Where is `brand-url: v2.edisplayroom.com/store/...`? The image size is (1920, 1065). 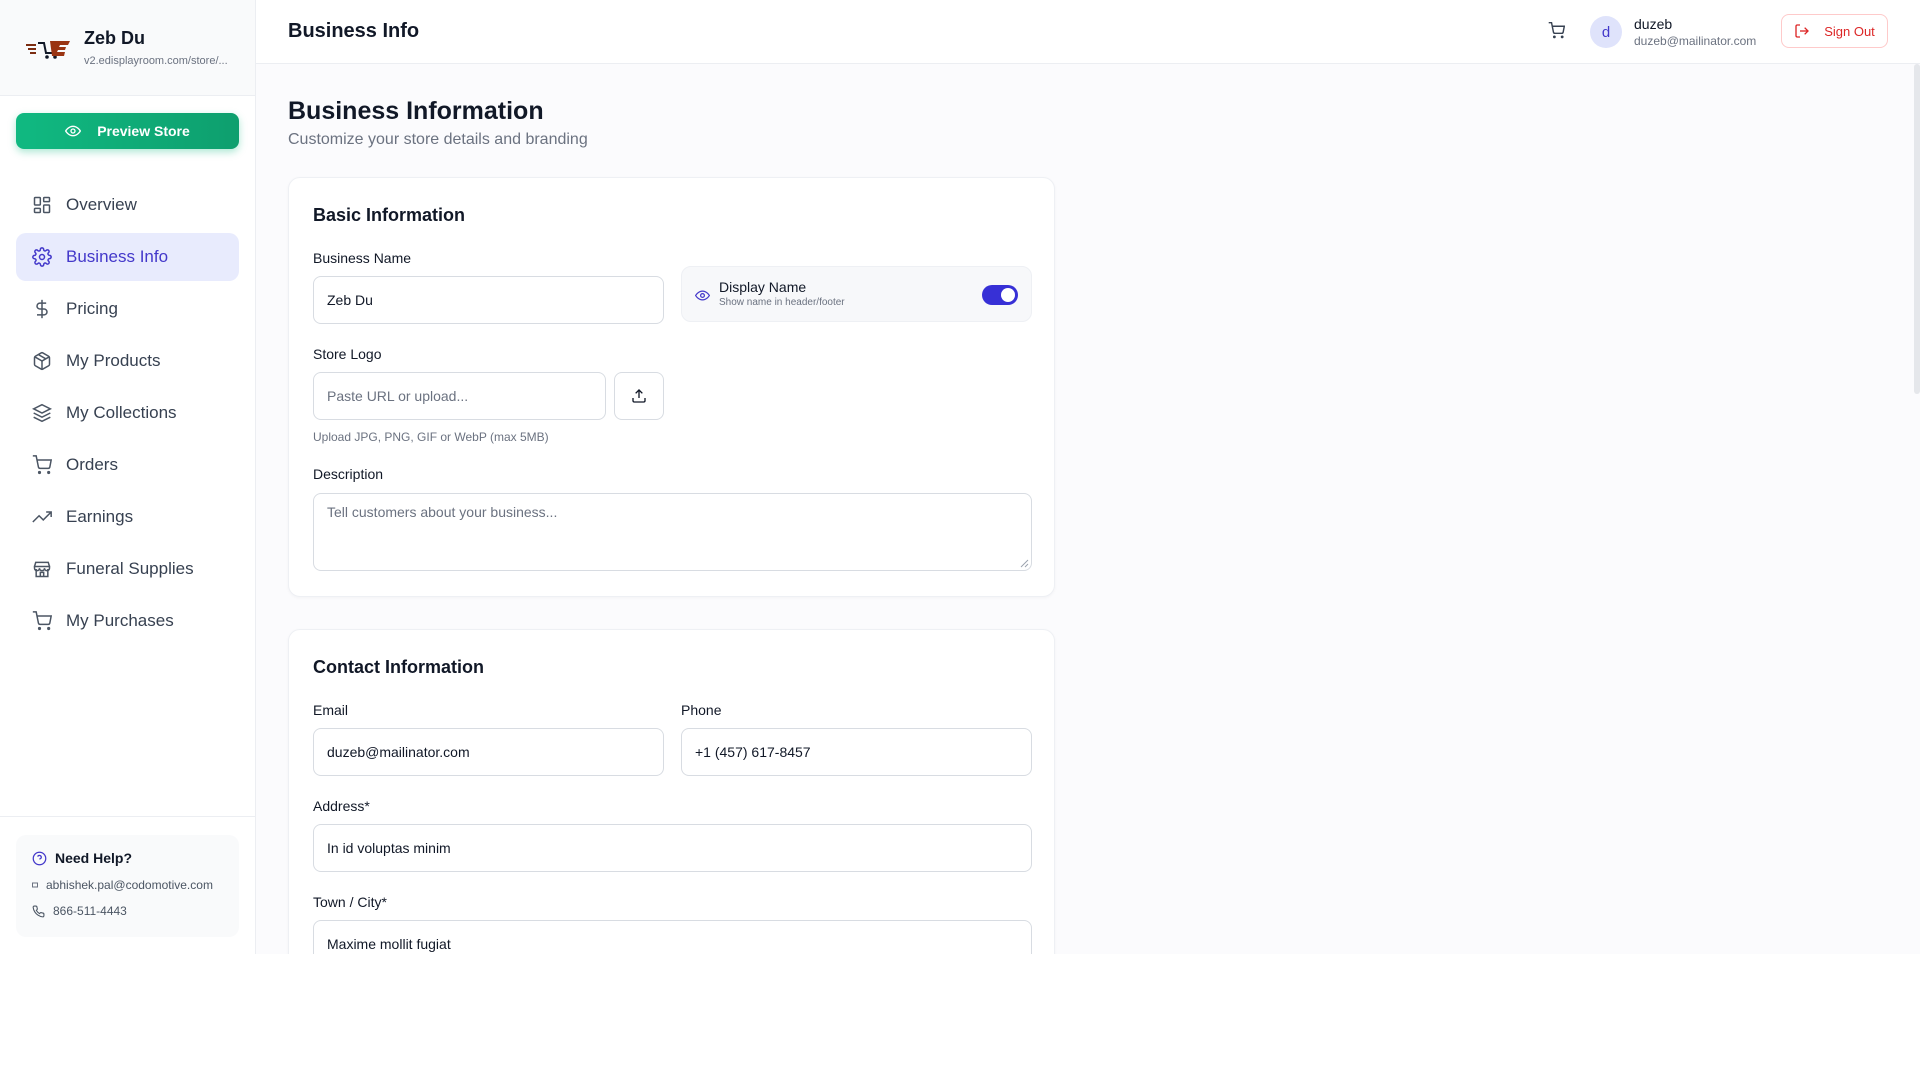 brand-url: v2.edisplayroom.com/store/... is located at coordinates (156, 61).